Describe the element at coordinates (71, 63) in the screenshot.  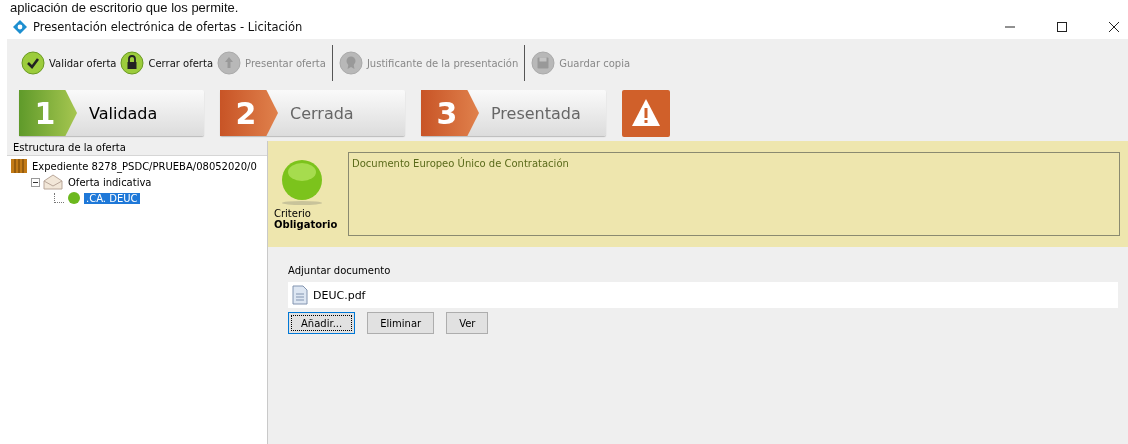
I see `toolbar-button: Validar oferta` at that location.